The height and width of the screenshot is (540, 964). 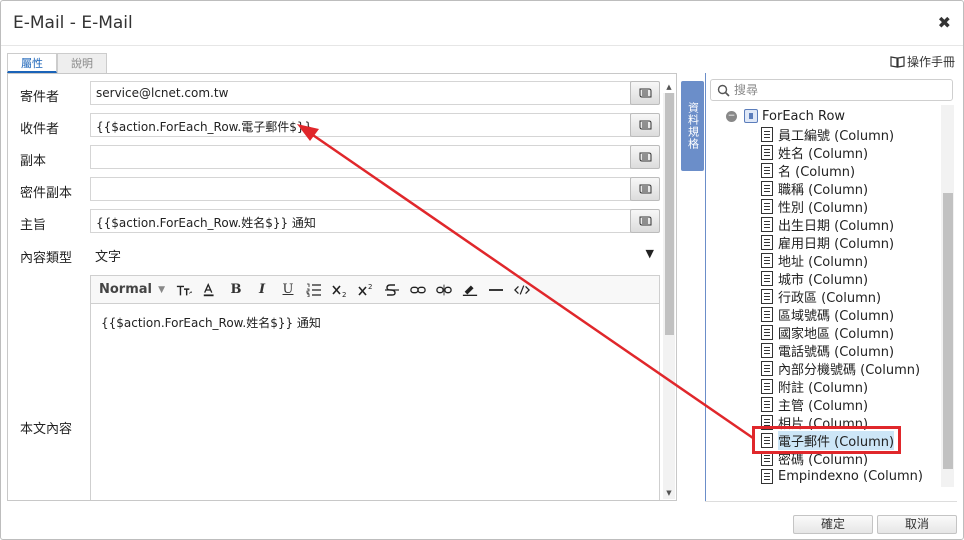 What do you see at coordinates (262, 290) in the screenshot?
I see `italic-button: I` at bounding box center [262, 290].